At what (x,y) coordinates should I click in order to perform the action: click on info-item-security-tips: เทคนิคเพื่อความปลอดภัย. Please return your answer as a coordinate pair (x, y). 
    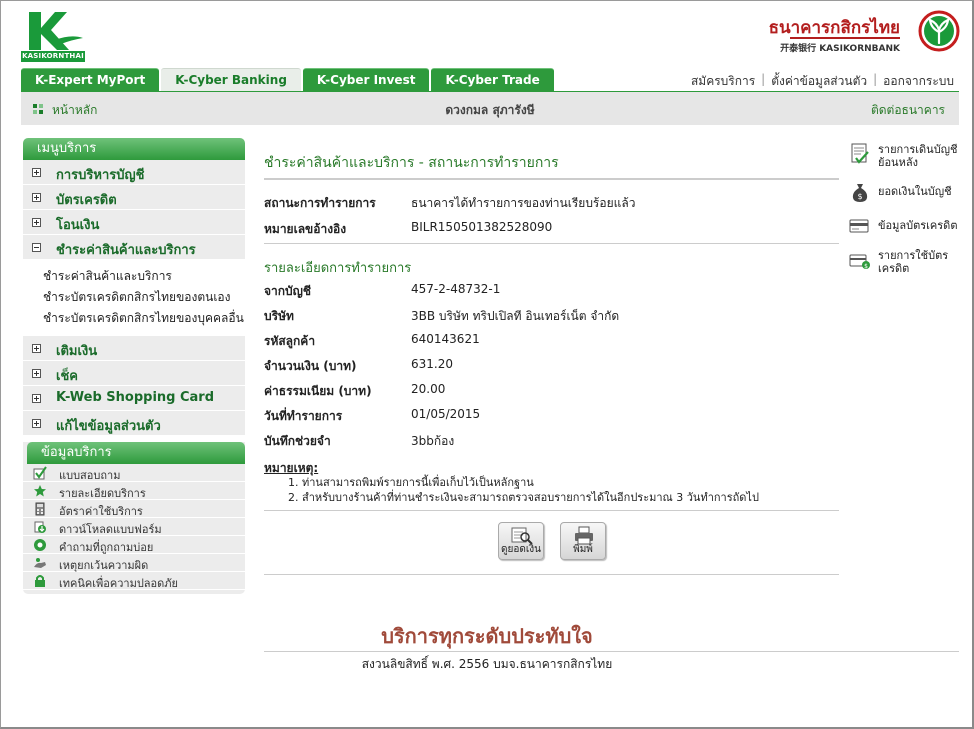
    Looking at the image, I should click on (134, 581).